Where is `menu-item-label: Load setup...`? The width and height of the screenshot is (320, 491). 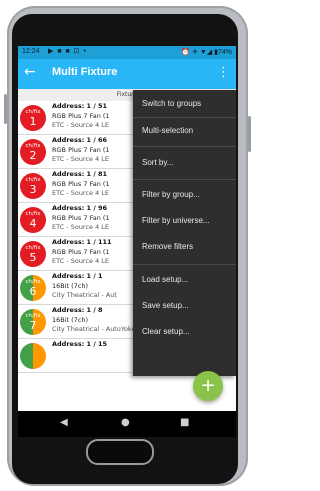
menu-item-label: Load setup... is located at coordinates (165, 279).